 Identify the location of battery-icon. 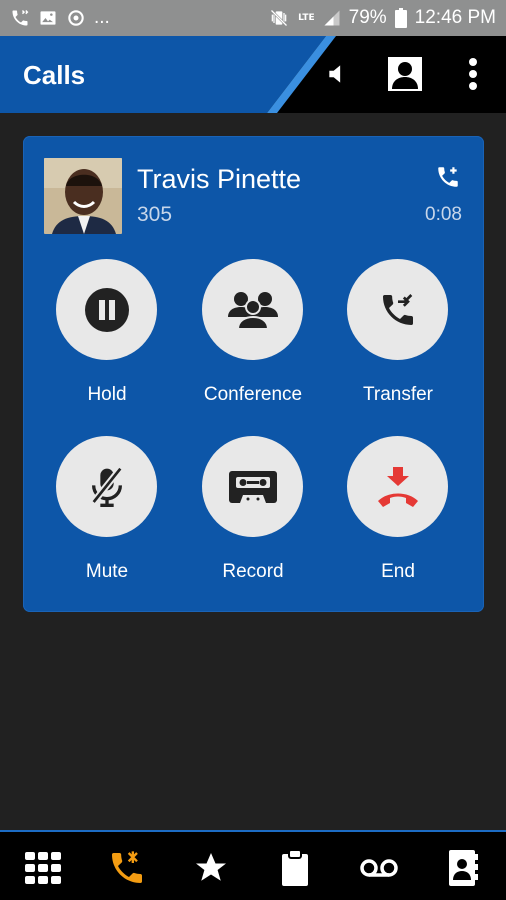
(400, 18).